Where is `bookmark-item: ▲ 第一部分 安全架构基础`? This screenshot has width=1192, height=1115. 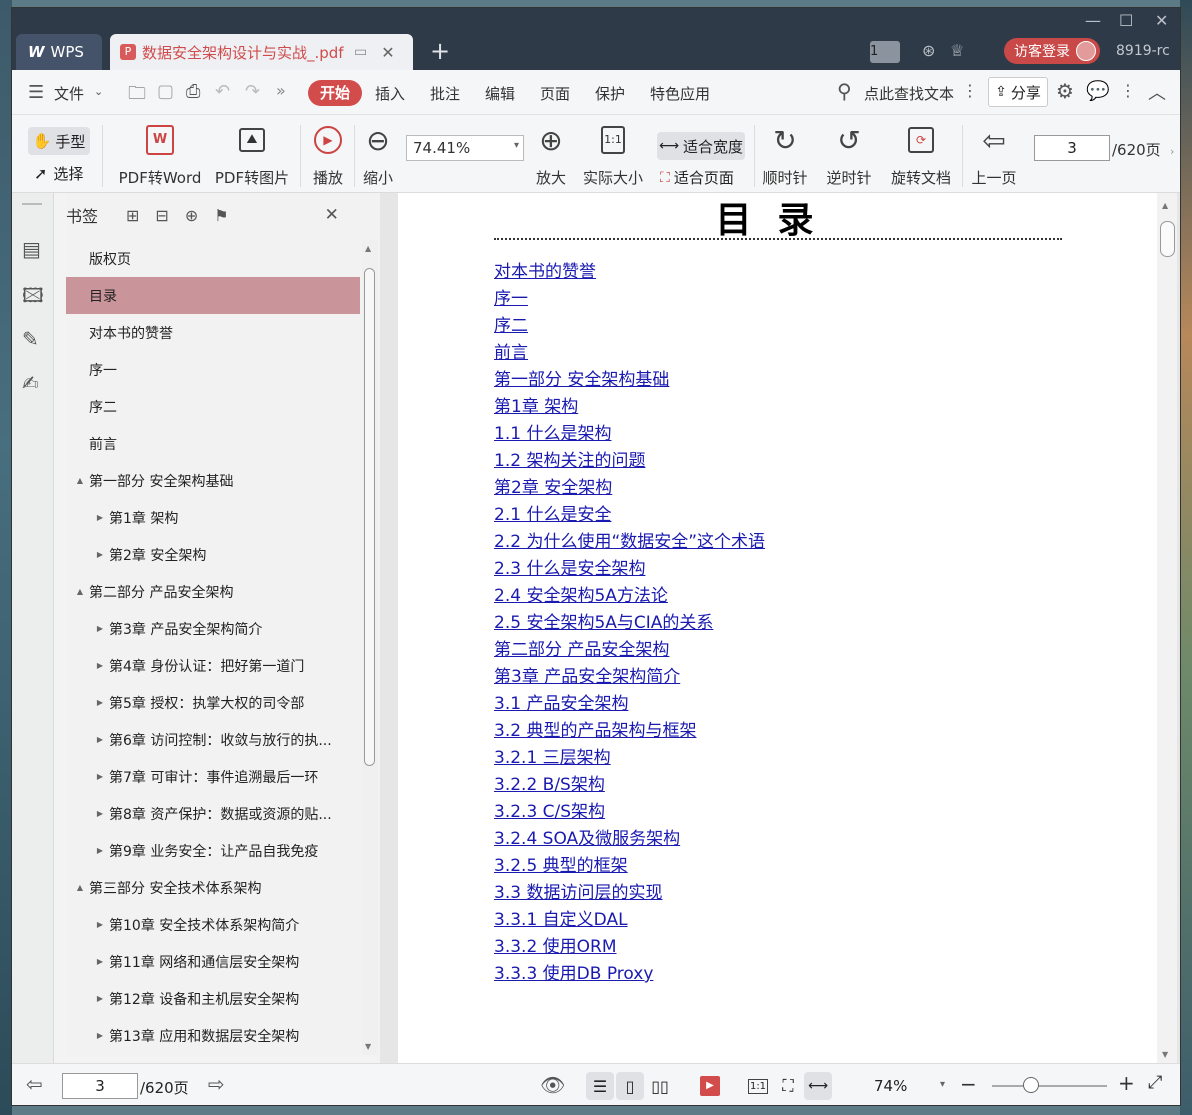 bookmark-item: ▲ 第一部分 安全架构基础 is located at coordinates (213, 480).